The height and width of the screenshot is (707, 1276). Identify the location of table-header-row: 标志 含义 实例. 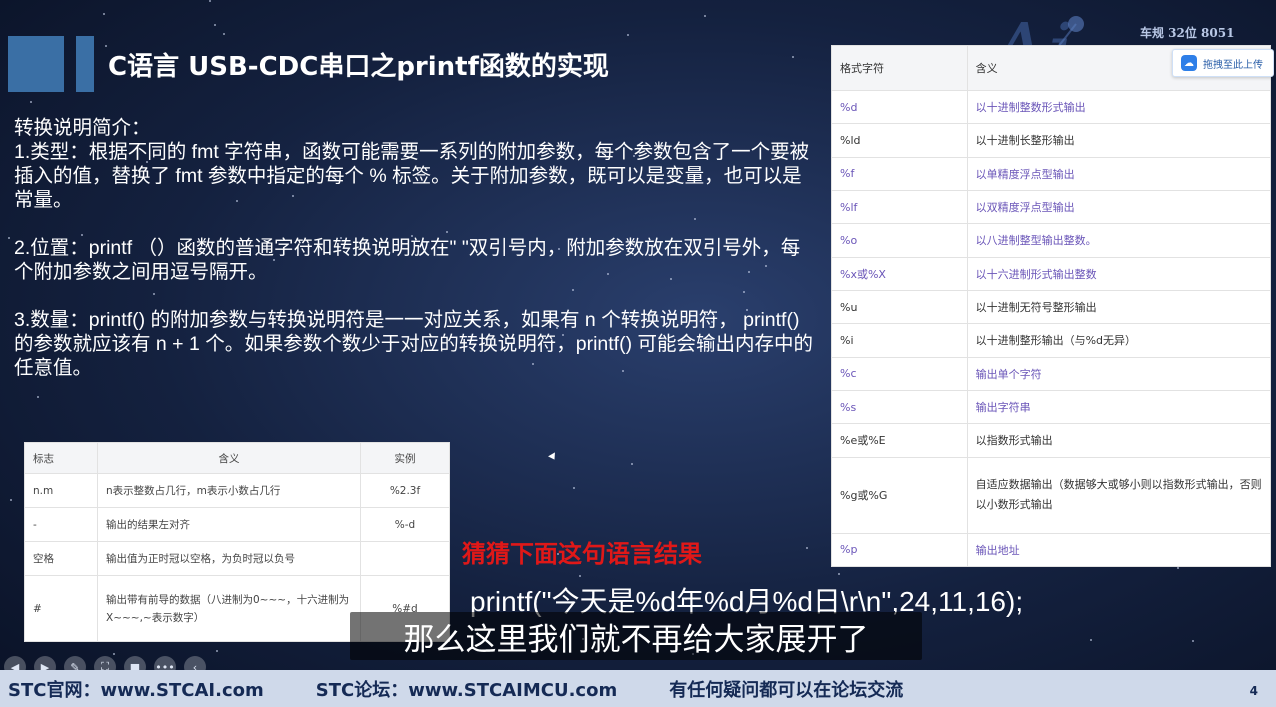
(237, 458).